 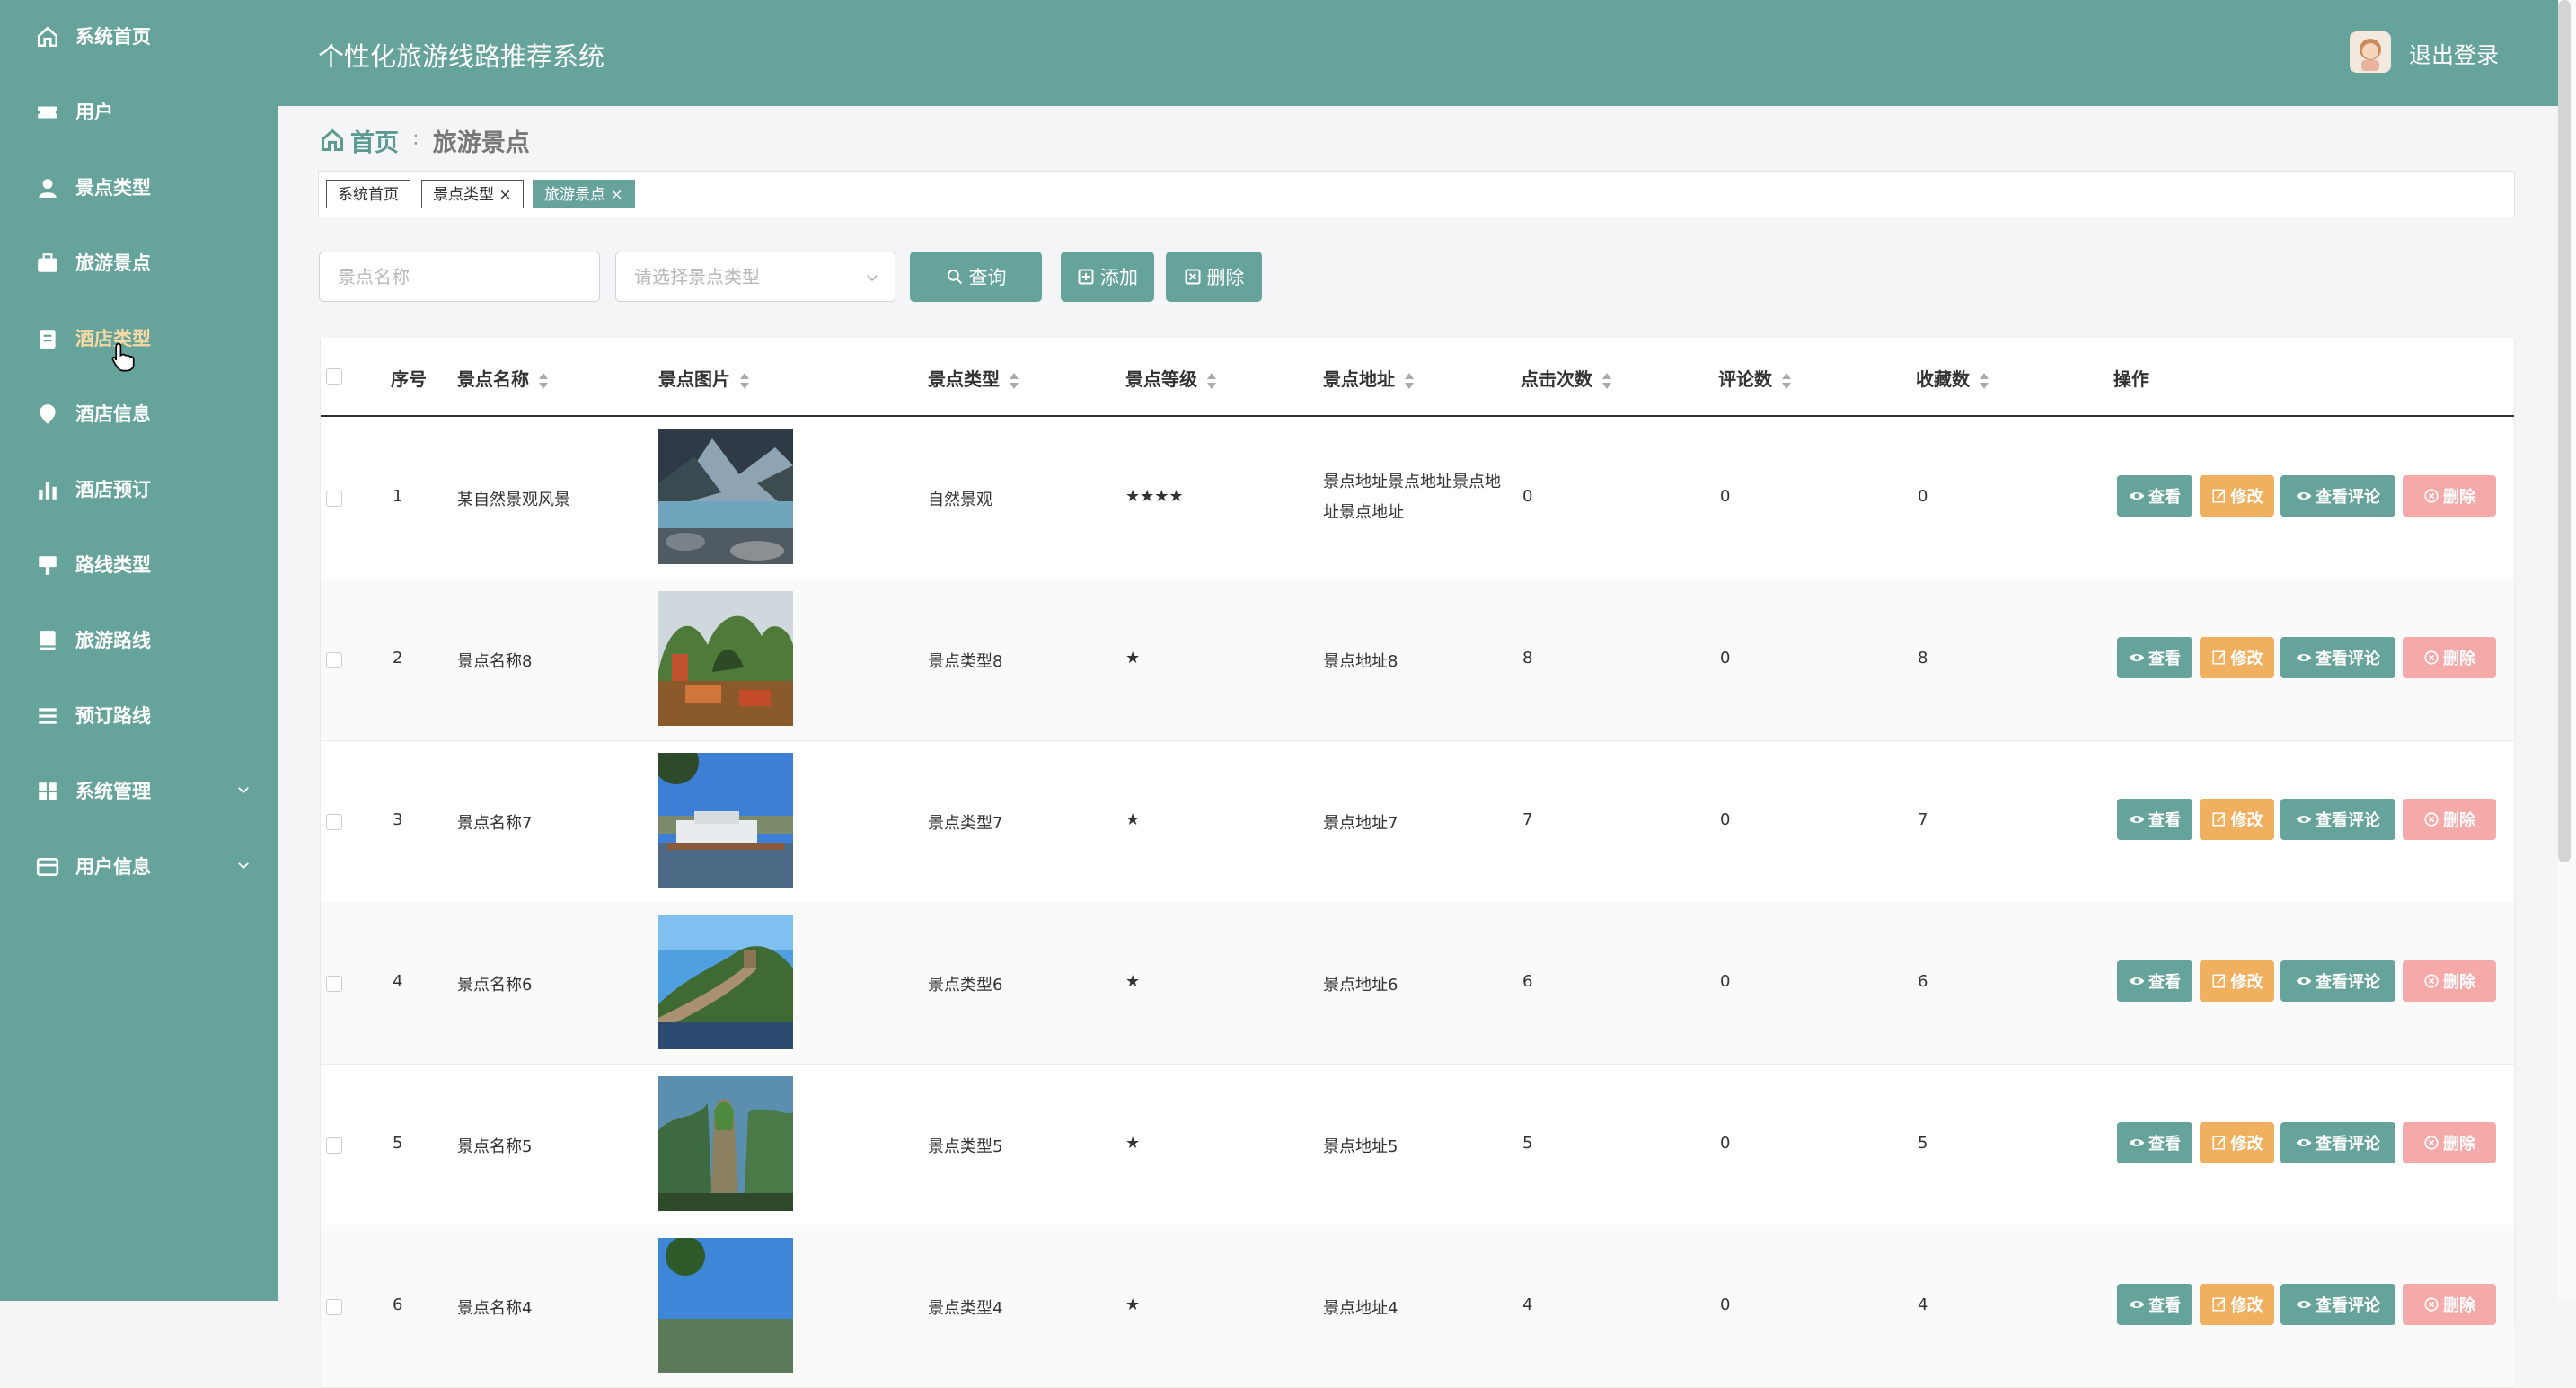 I want to click on sidebar-item-label: 景点类型, so click(x=113, y=188).